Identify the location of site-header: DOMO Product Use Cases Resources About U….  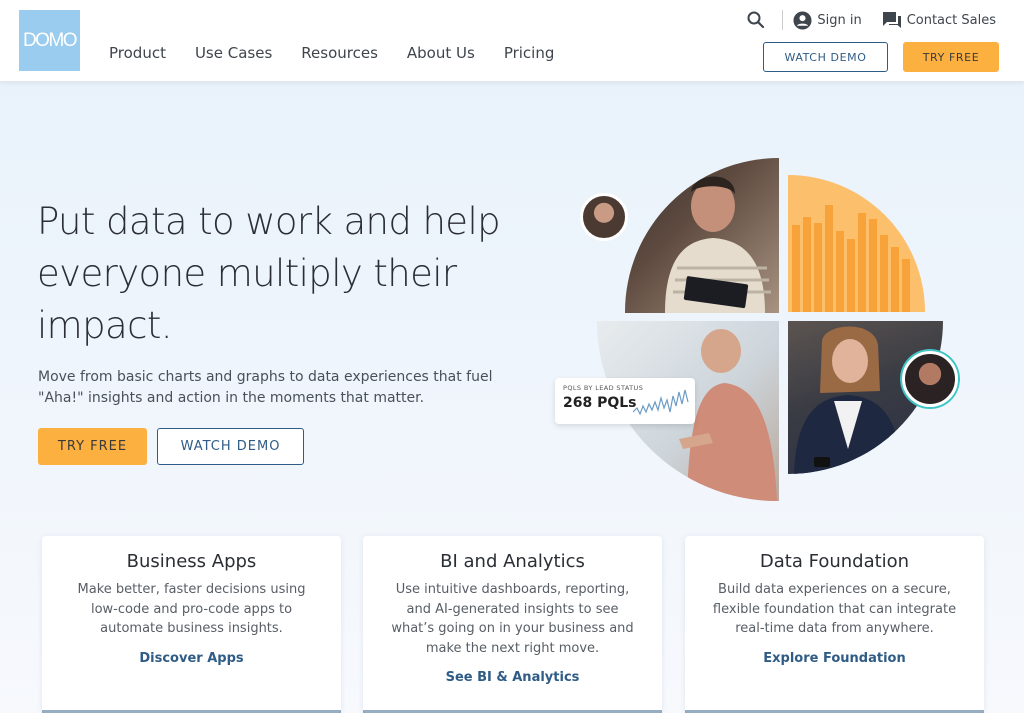
(512, 41).